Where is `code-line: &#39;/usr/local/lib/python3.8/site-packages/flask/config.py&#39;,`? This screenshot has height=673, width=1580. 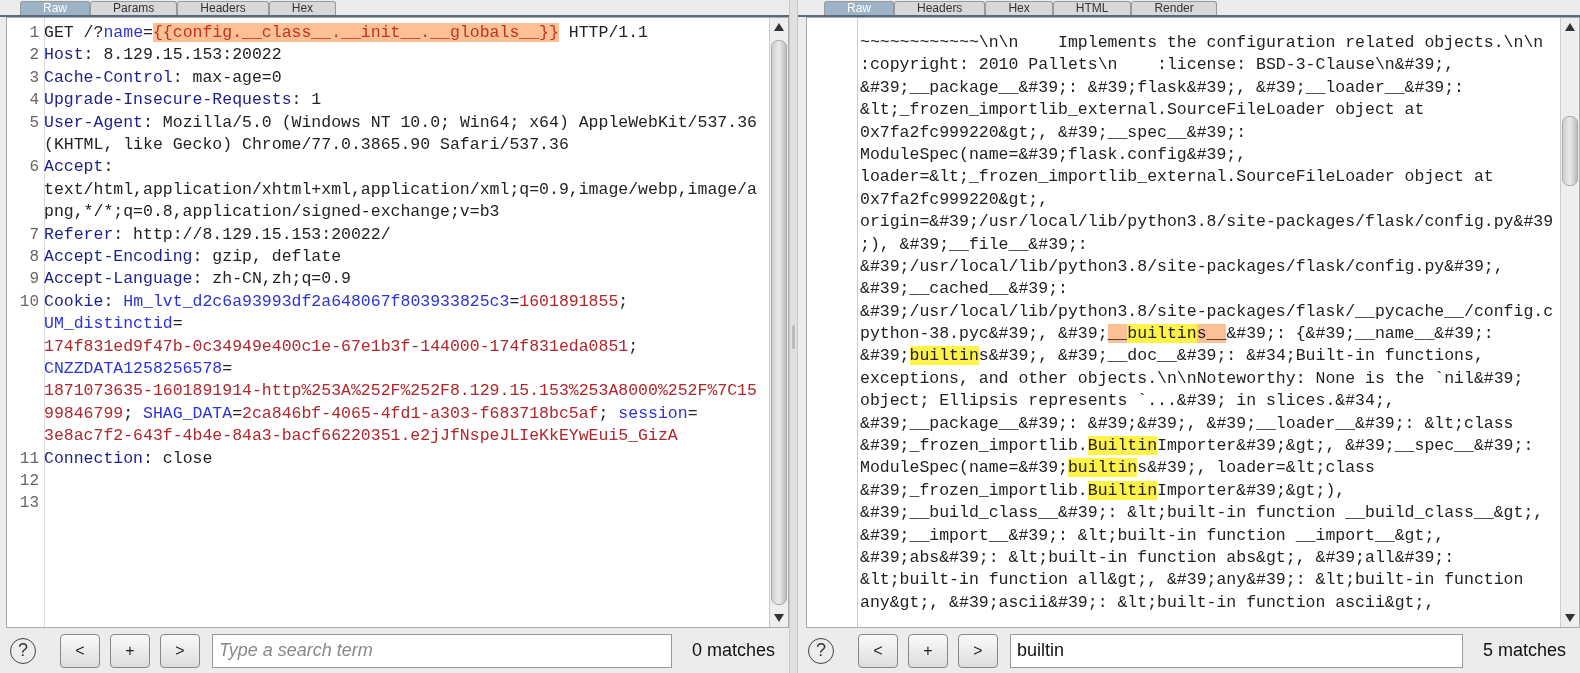
code-line: &#39;/usr/local/lib/python3.8/site-packages/flask/config.py&#39;, is located at coordinates (1182, 266).